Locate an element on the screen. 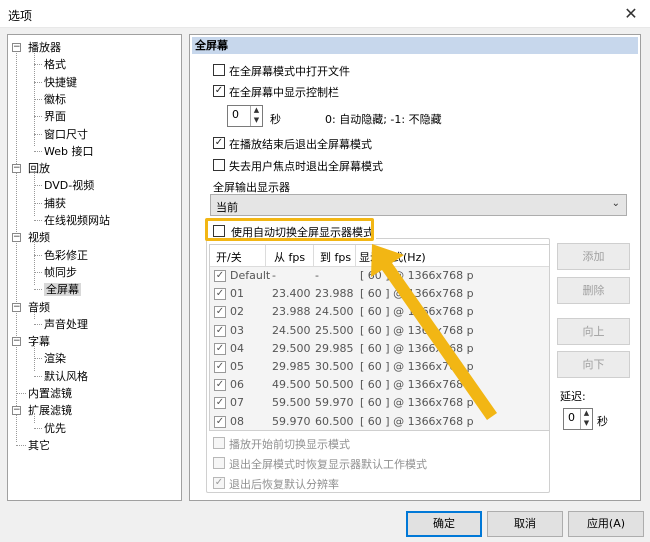 Image resolution: width=650 pixels, height=542 pixels. restore-on-exit-checkbox is located at coordinates (219, 463).